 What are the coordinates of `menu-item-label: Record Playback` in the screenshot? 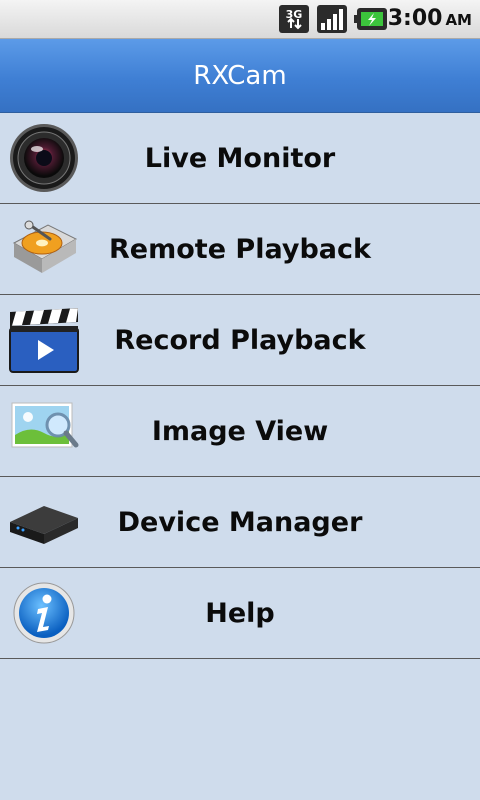 It's located at (240, 340).